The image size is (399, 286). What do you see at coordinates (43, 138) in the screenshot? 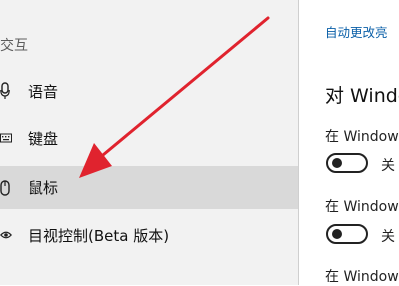
I see `sidebar-item-label: 键盘` at bounding box center [43, 138].